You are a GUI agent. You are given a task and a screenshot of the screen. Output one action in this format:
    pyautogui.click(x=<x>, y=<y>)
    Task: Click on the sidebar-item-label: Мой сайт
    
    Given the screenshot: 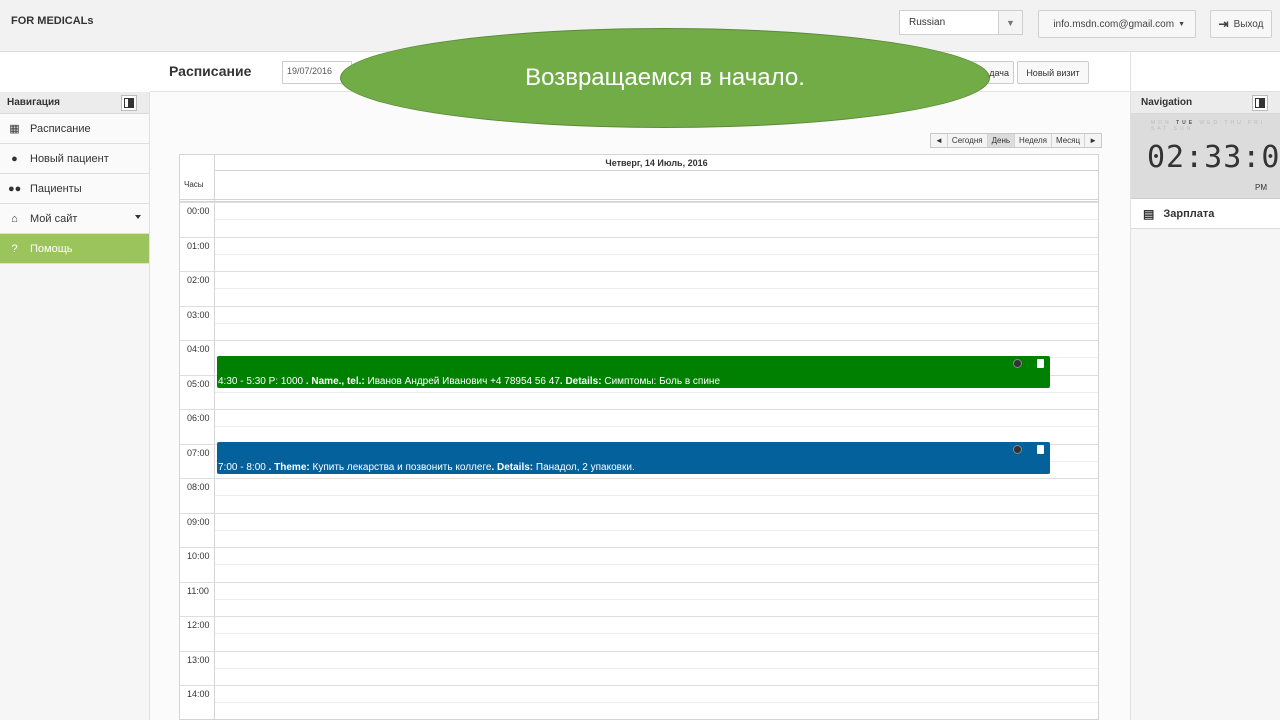 What is the action you would take?
    pyautogui.click(x=54, y=218)
    